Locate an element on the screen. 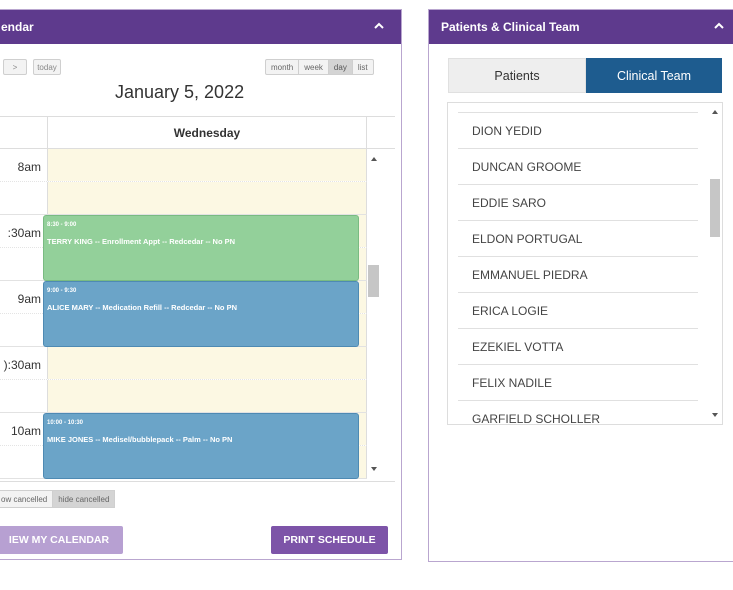 This screenshot has width=733, height=590. view-switcher: month week day list is located at coordinates (319, 67).